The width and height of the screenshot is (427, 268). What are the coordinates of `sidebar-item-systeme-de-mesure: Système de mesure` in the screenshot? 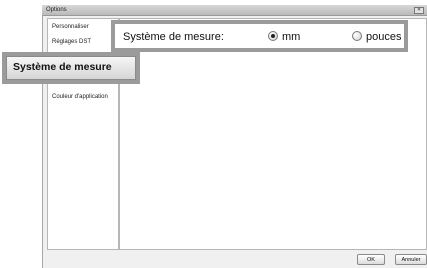 It's located at (71, 68).